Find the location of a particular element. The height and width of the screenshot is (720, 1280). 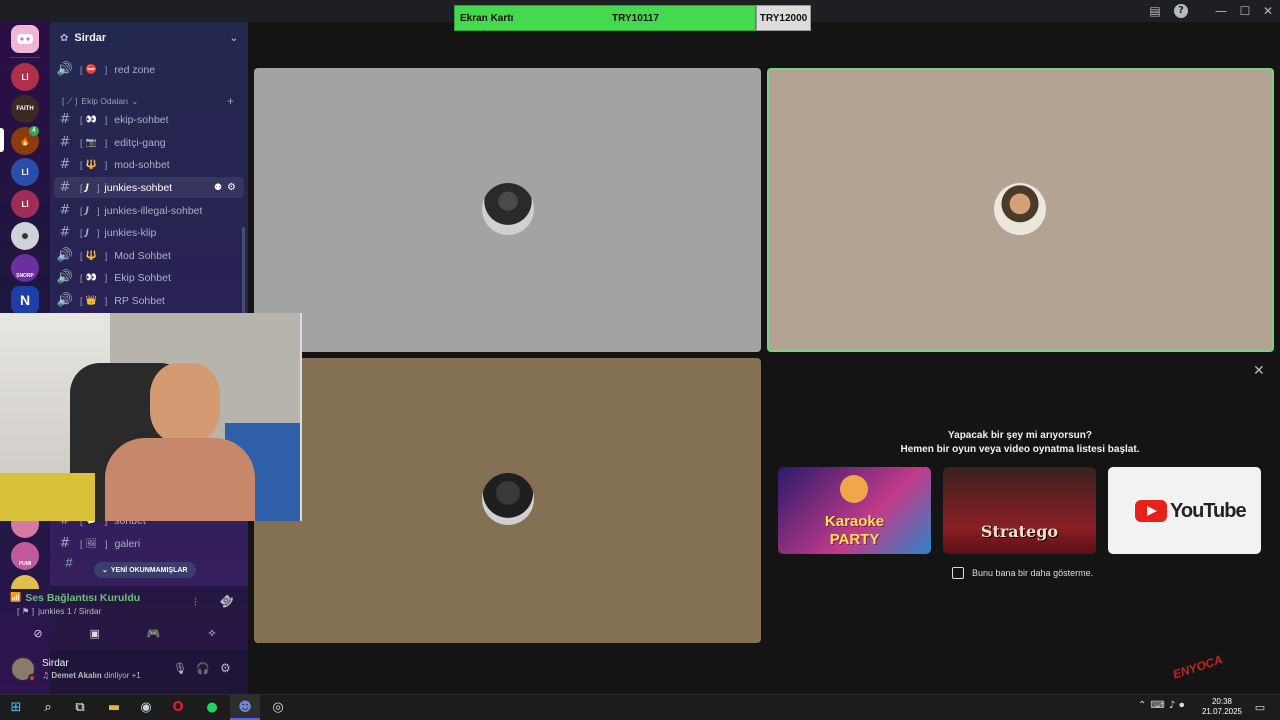

server-name: Sirdar is located at coordinates (90, 38).